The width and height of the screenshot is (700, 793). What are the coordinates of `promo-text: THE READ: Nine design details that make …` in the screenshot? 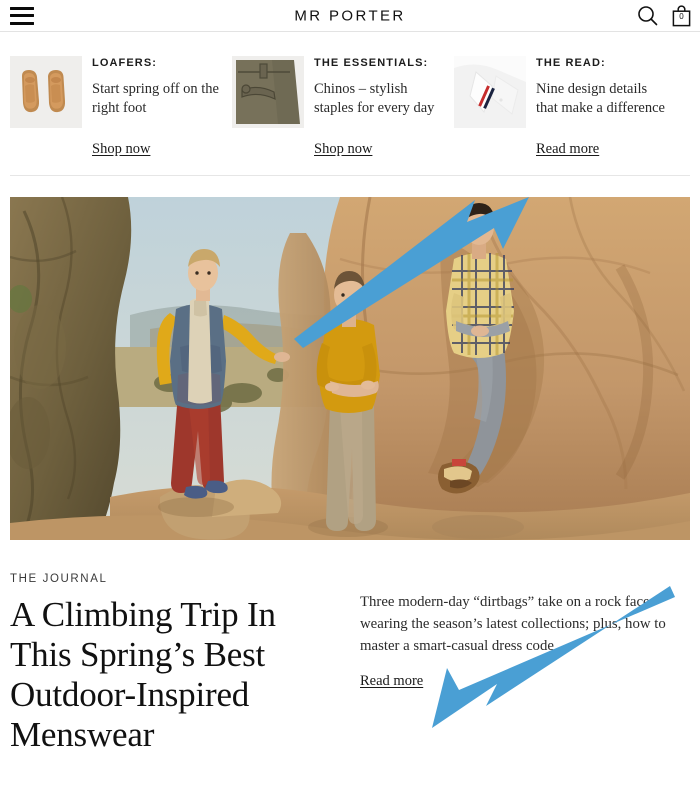 It's located at (601, 92).